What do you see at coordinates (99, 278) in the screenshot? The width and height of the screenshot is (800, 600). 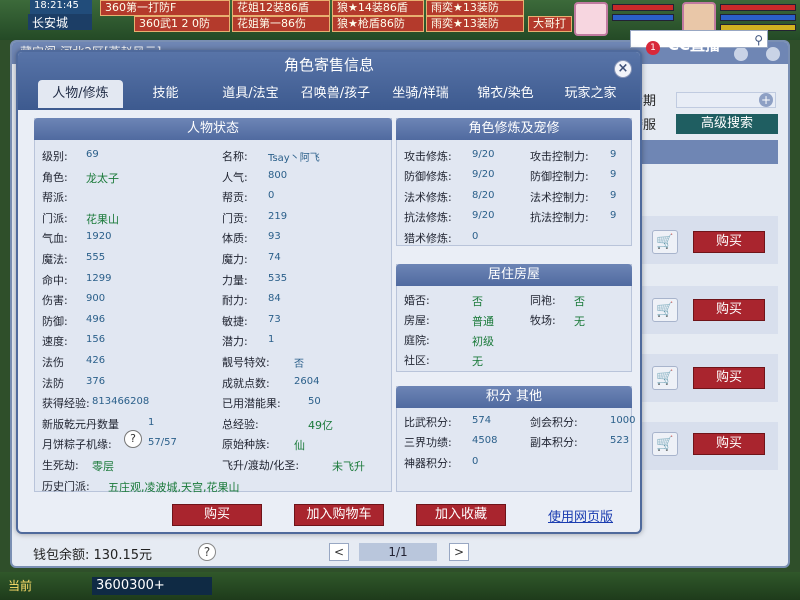 I see `status-value: 1299` at bounding box center [99, 278].